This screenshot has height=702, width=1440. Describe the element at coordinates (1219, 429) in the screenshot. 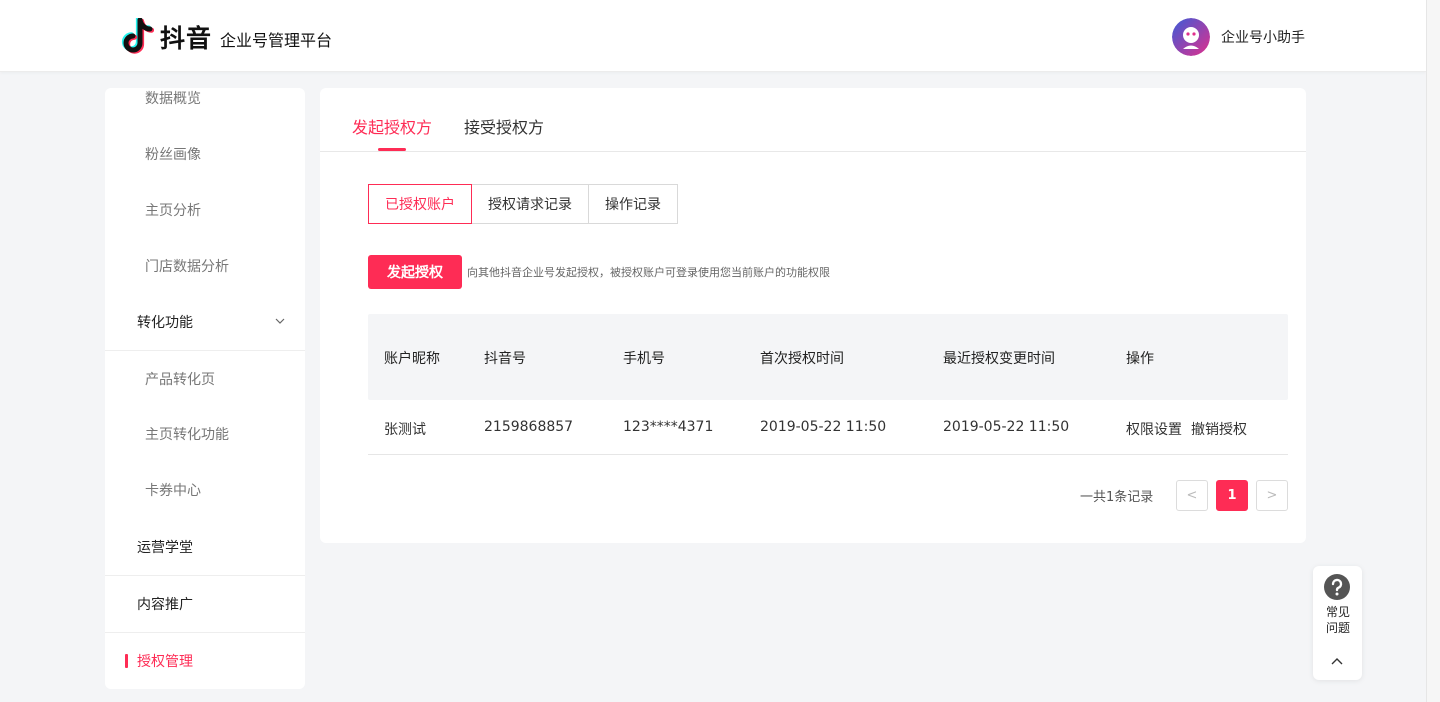

I see `revoke-authorization-link: 撤销授权` at that location.